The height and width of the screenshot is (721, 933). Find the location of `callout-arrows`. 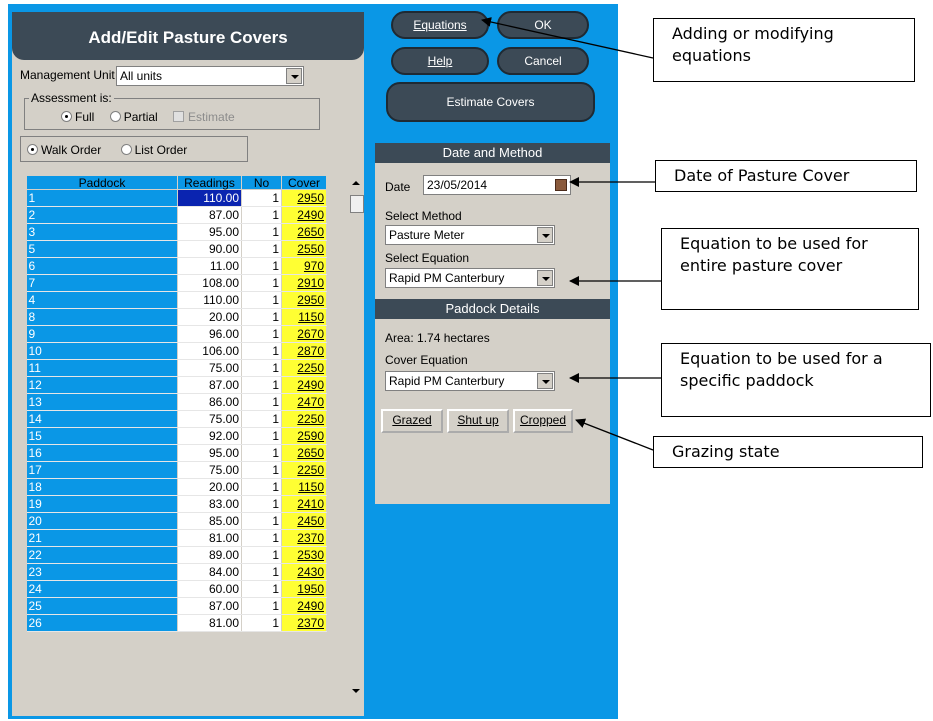

callout-arrows is located at coordinates (571, 234).